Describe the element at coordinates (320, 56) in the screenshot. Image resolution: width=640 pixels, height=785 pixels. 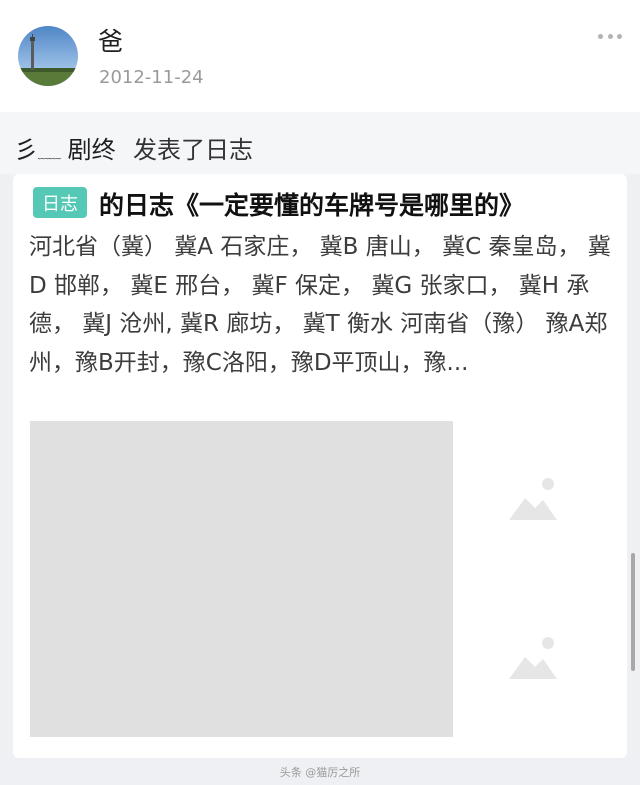
I see `post-header: 爸 2012-11-24` at that location.